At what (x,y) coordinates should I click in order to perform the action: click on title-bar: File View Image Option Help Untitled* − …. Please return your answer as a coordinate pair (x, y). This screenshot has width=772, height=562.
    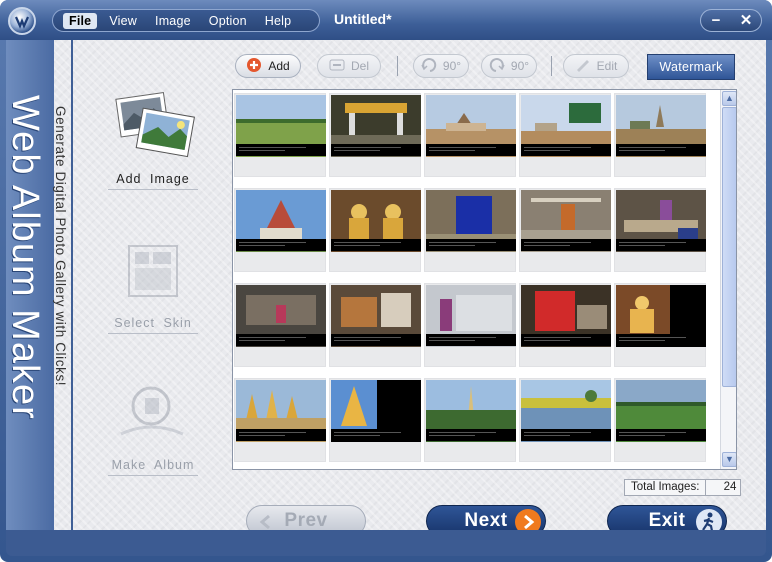
    Looking at the image, I should click on (386, 20).